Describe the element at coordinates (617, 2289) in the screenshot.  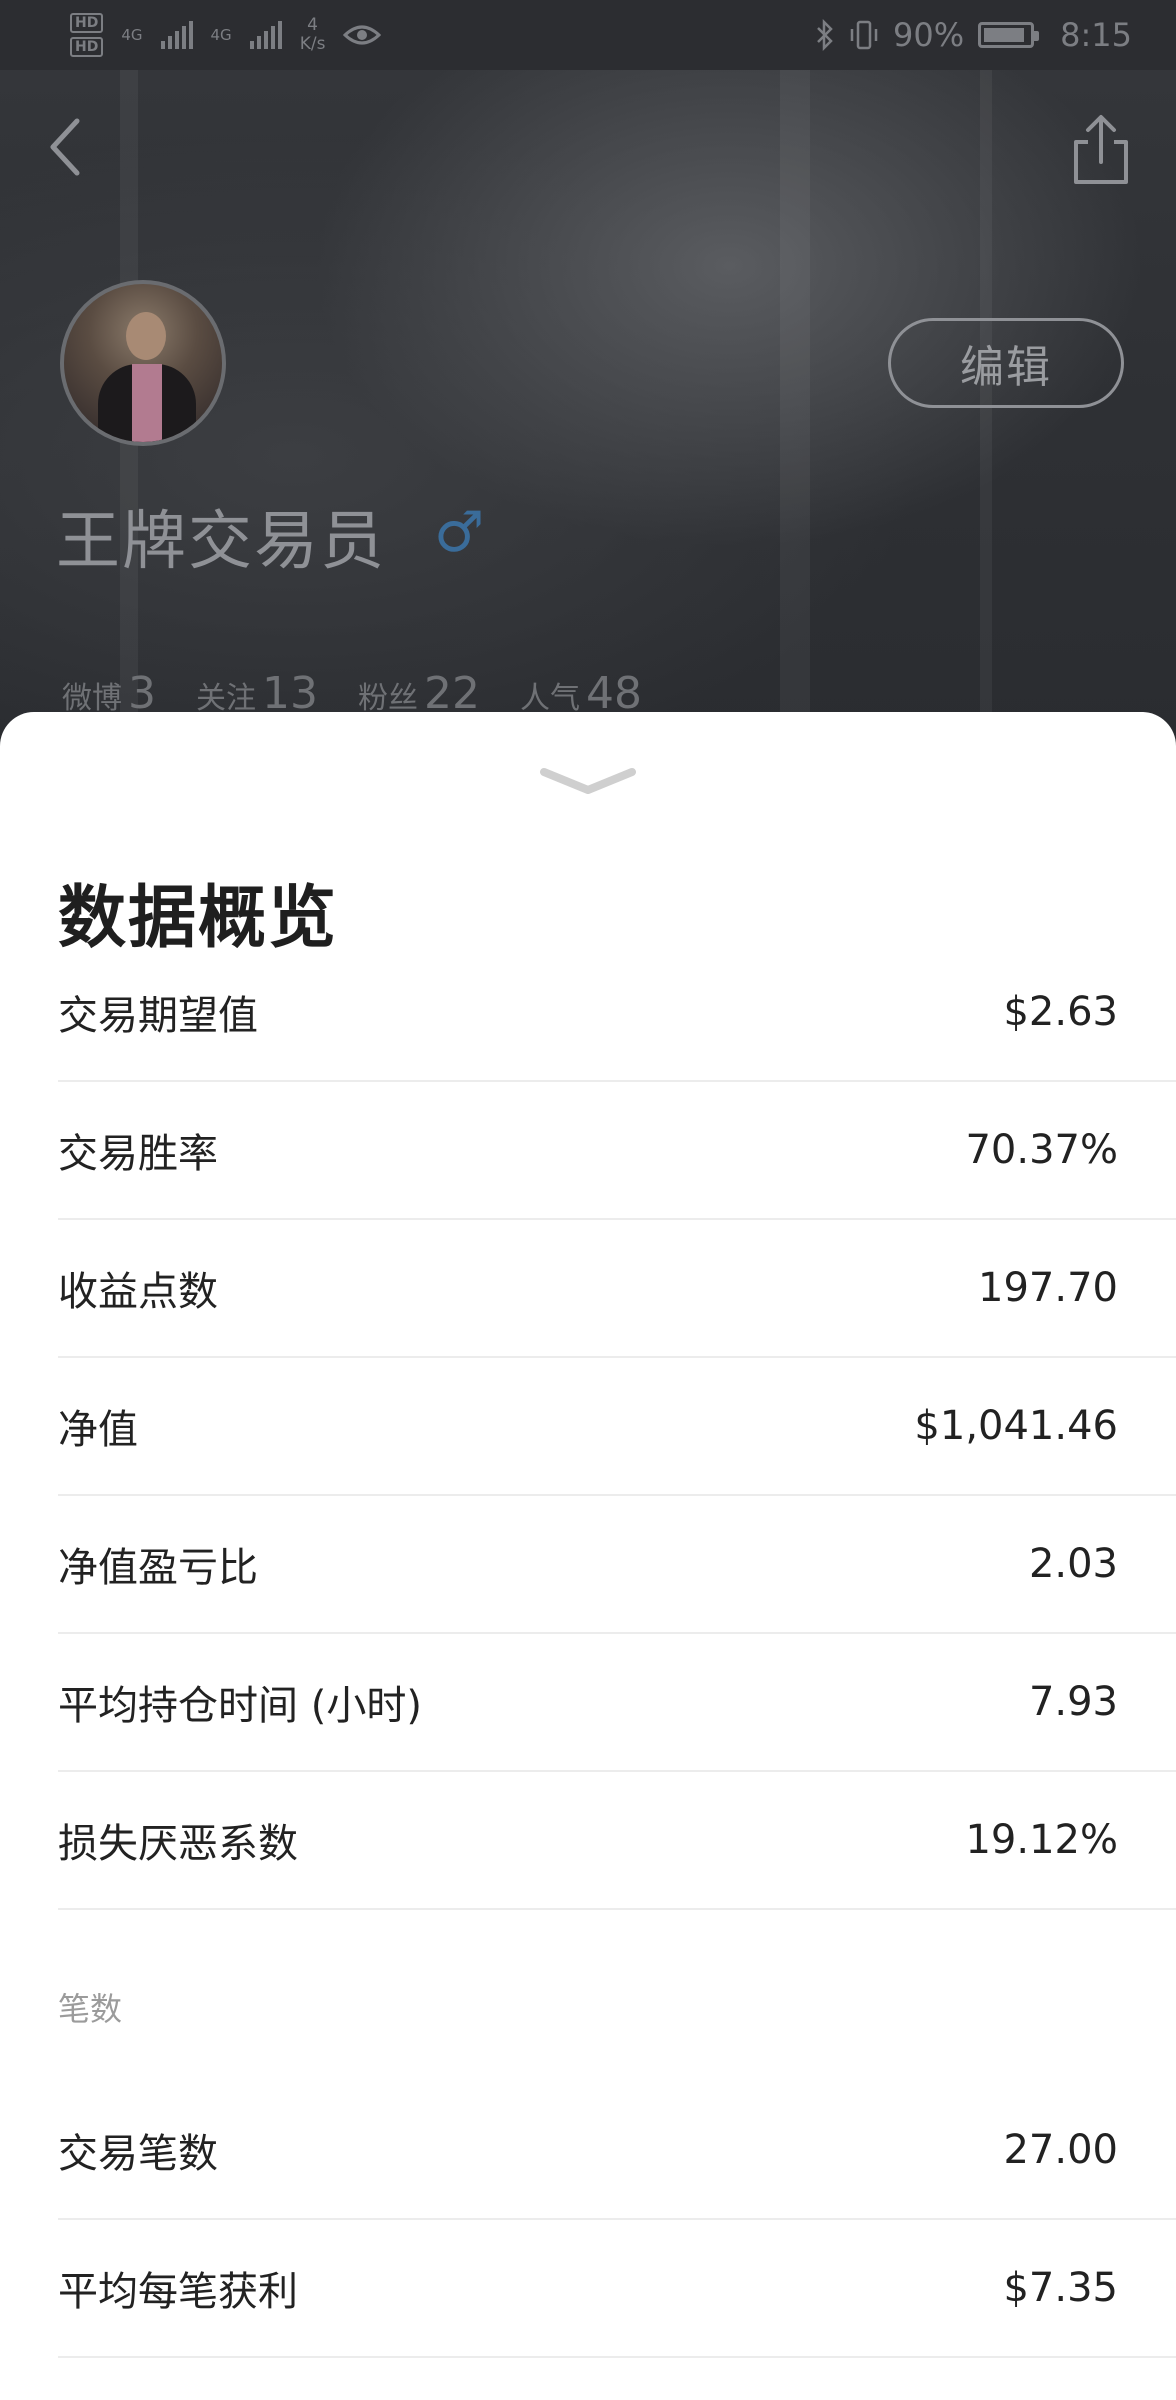
I see `stat-row: 平均每笔获利 $7.35` at that location.